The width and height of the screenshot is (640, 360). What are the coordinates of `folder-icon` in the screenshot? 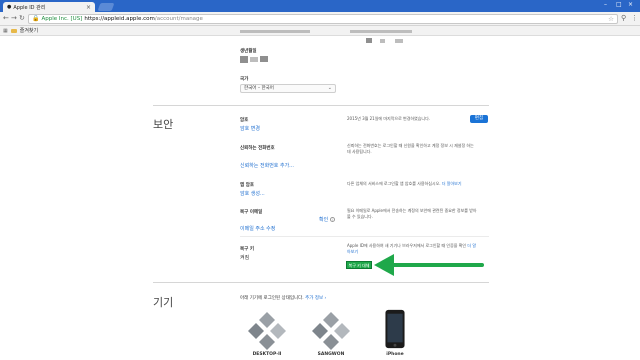 It's located at (13, 30).